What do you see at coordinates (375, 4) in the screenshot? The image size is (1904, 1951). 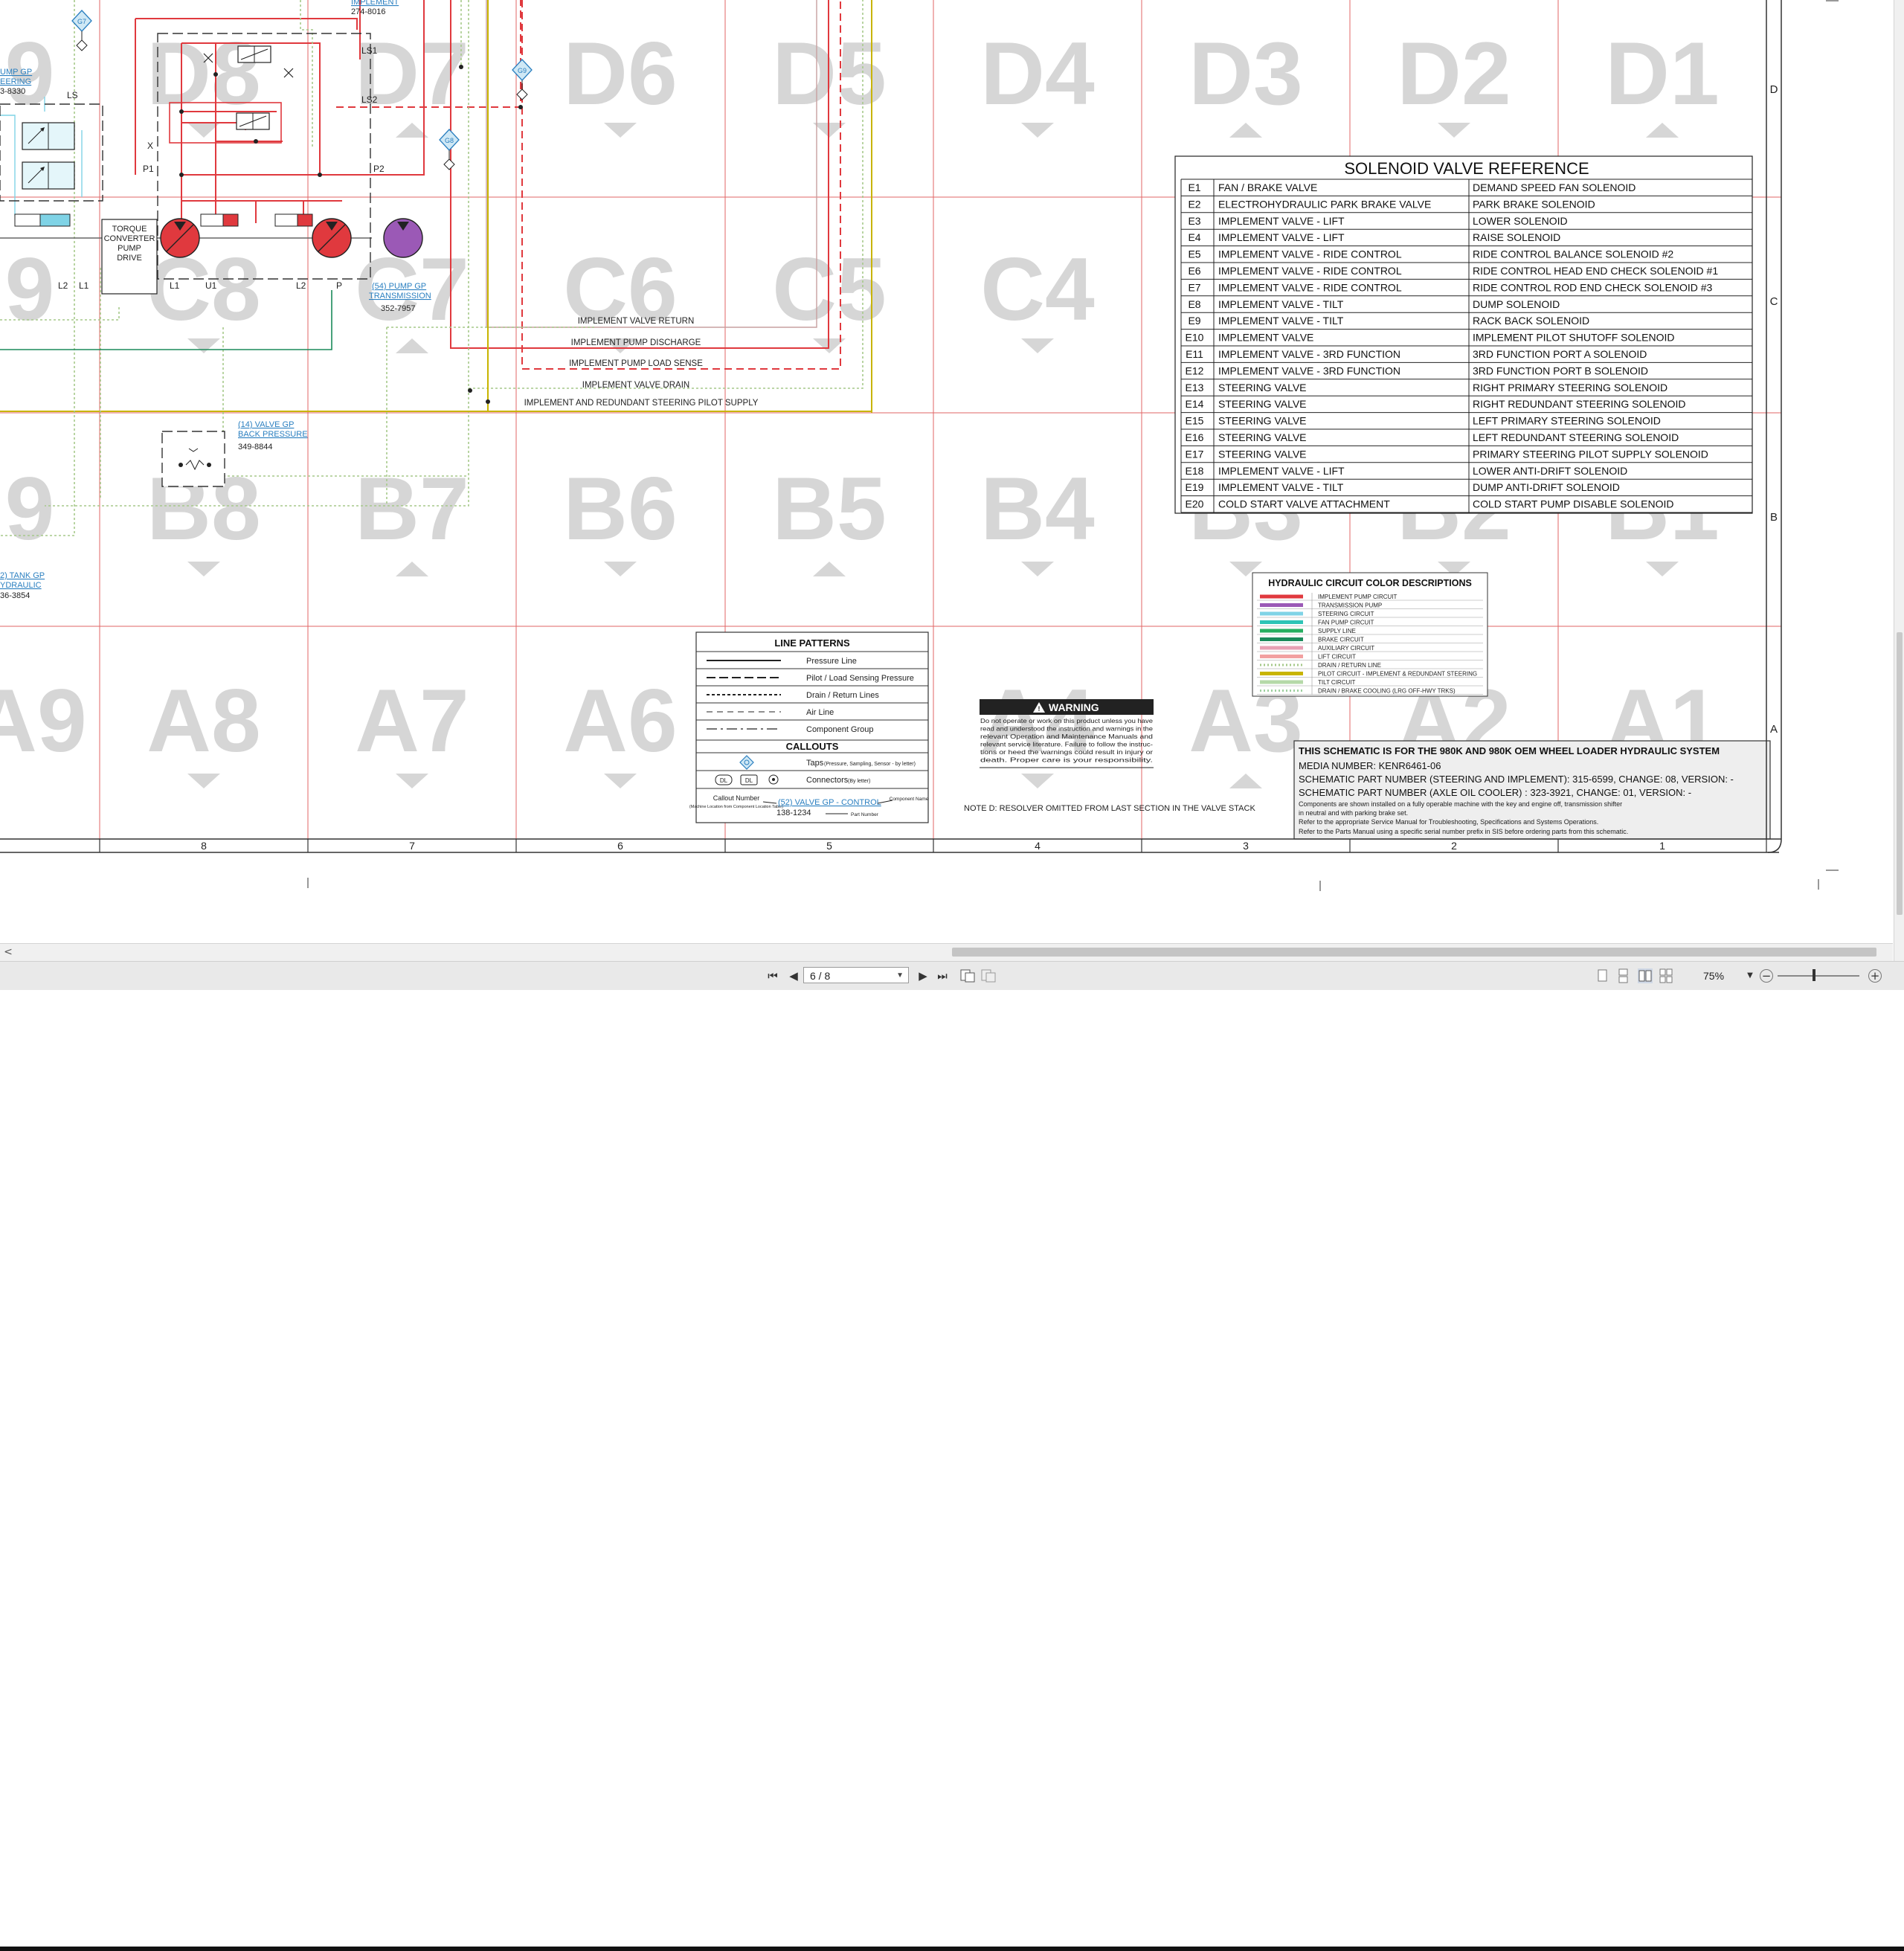 I see `implement-link: IMPLEMENT` at bounding box center [375, 4].